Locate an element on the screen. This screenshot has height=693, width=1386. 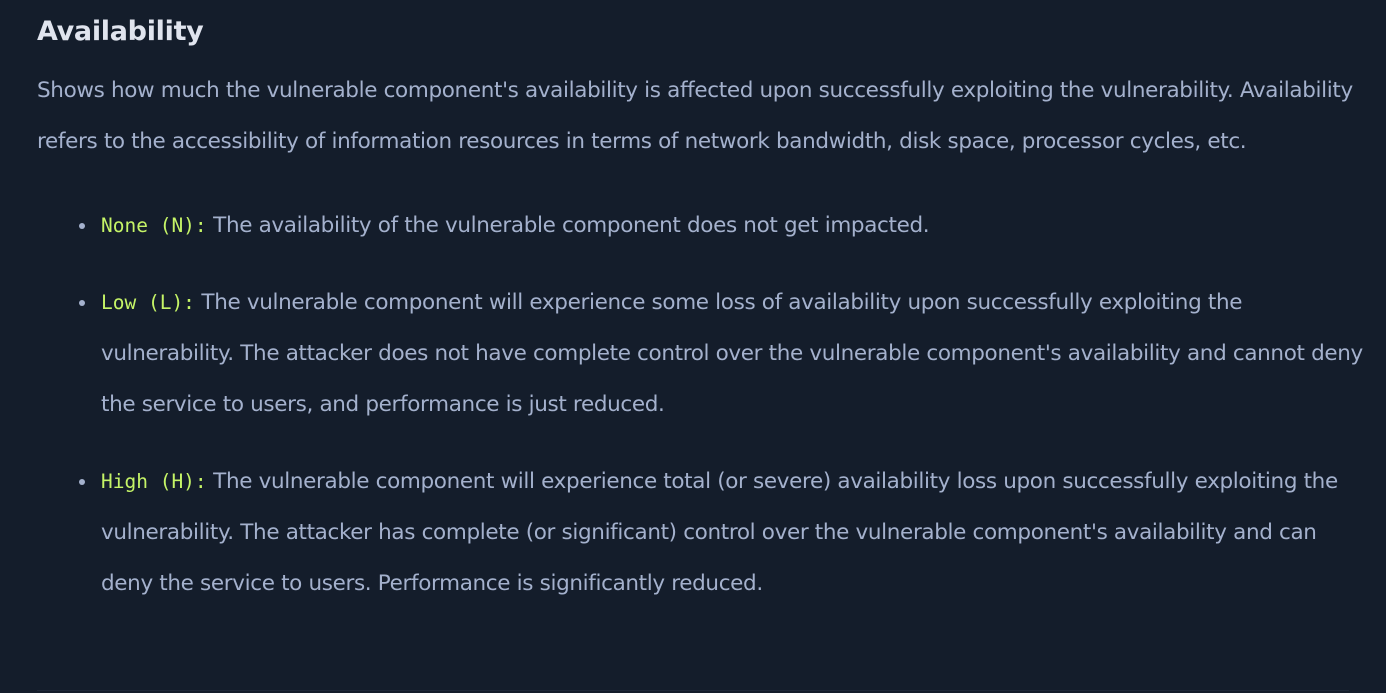
impact-code-high: High (H): is located at coordinates (154, 481).